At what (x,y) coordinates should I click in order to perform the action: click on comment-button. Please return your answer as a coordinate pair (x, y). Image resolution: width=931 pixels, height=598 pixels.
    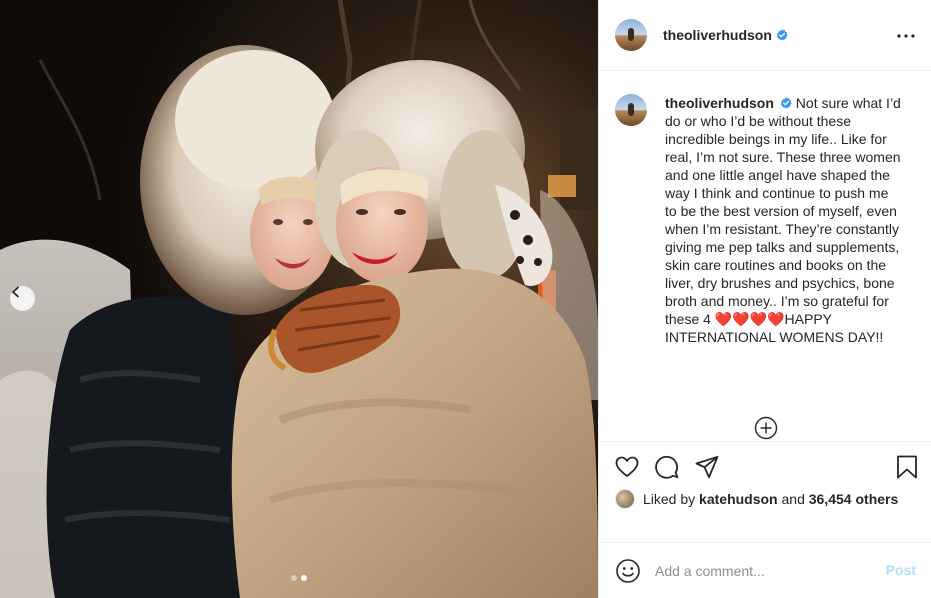
    Looking at the image, I should click on (667, 467).